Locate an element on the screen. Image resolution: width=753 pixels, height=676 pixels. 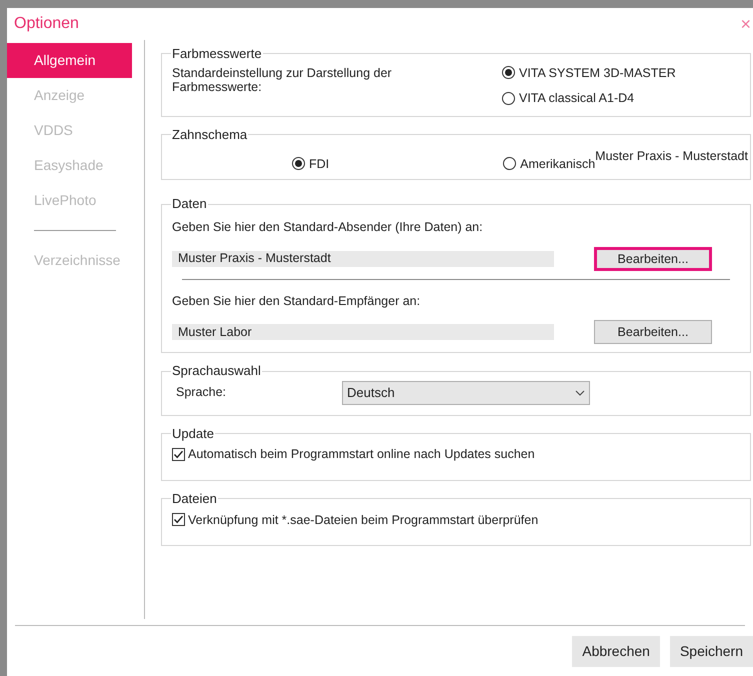
value-field: Muster Labor is located at coordinates (363, 332).